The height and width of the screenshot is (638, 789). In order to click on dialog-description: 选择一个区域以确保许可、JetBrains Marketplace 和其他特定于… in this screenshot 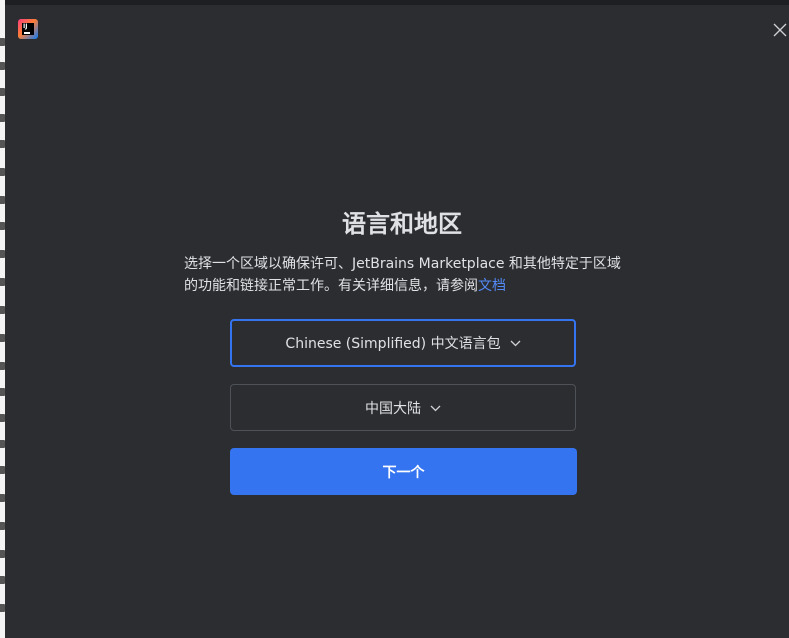, I will do `click(404, 275)`.